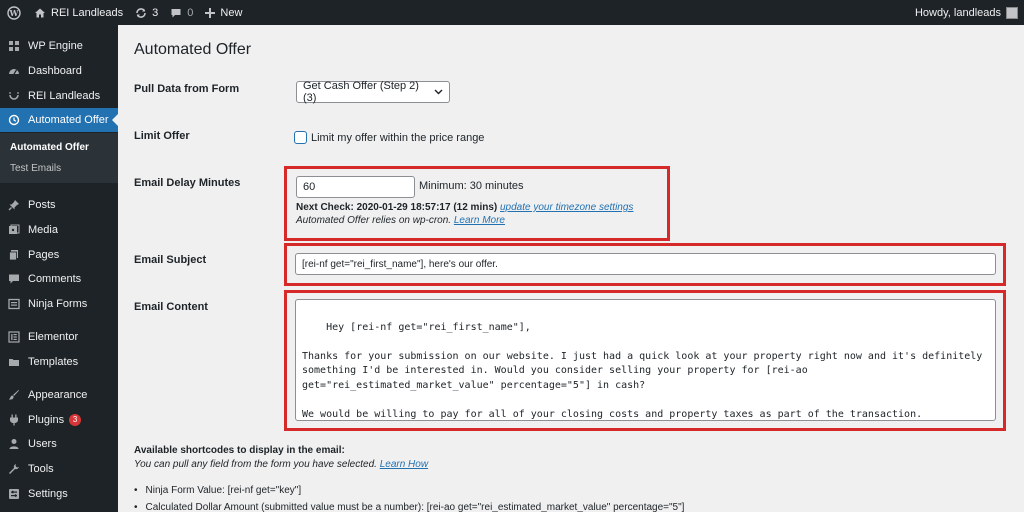 The width and height of the screenshot is (1024, 512). Describe the element at coordinates (87, 12) in the screenshot. I see `site-name: REI Landleads` at that location.